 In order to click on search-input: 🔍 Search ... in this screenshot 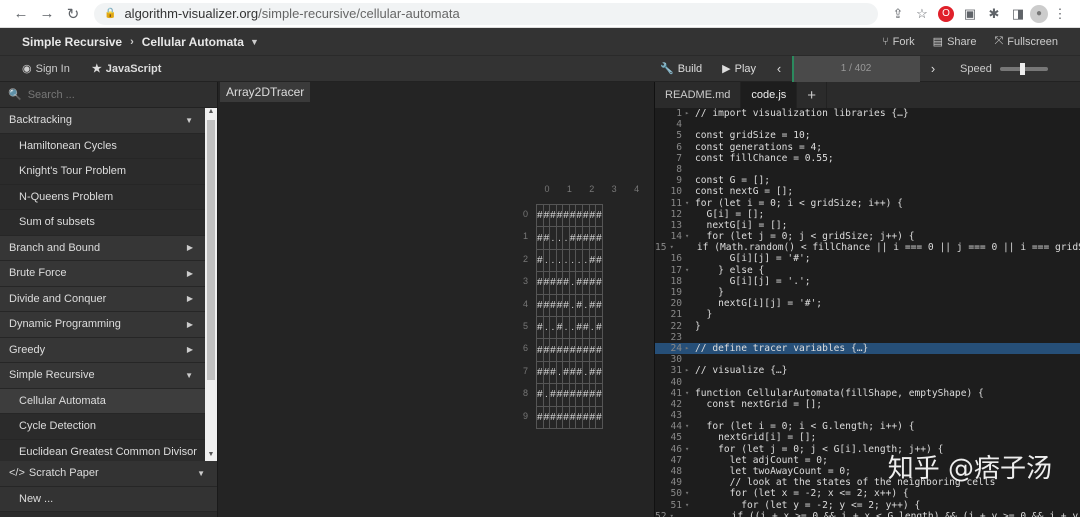, I will do `click(108, 95)`.